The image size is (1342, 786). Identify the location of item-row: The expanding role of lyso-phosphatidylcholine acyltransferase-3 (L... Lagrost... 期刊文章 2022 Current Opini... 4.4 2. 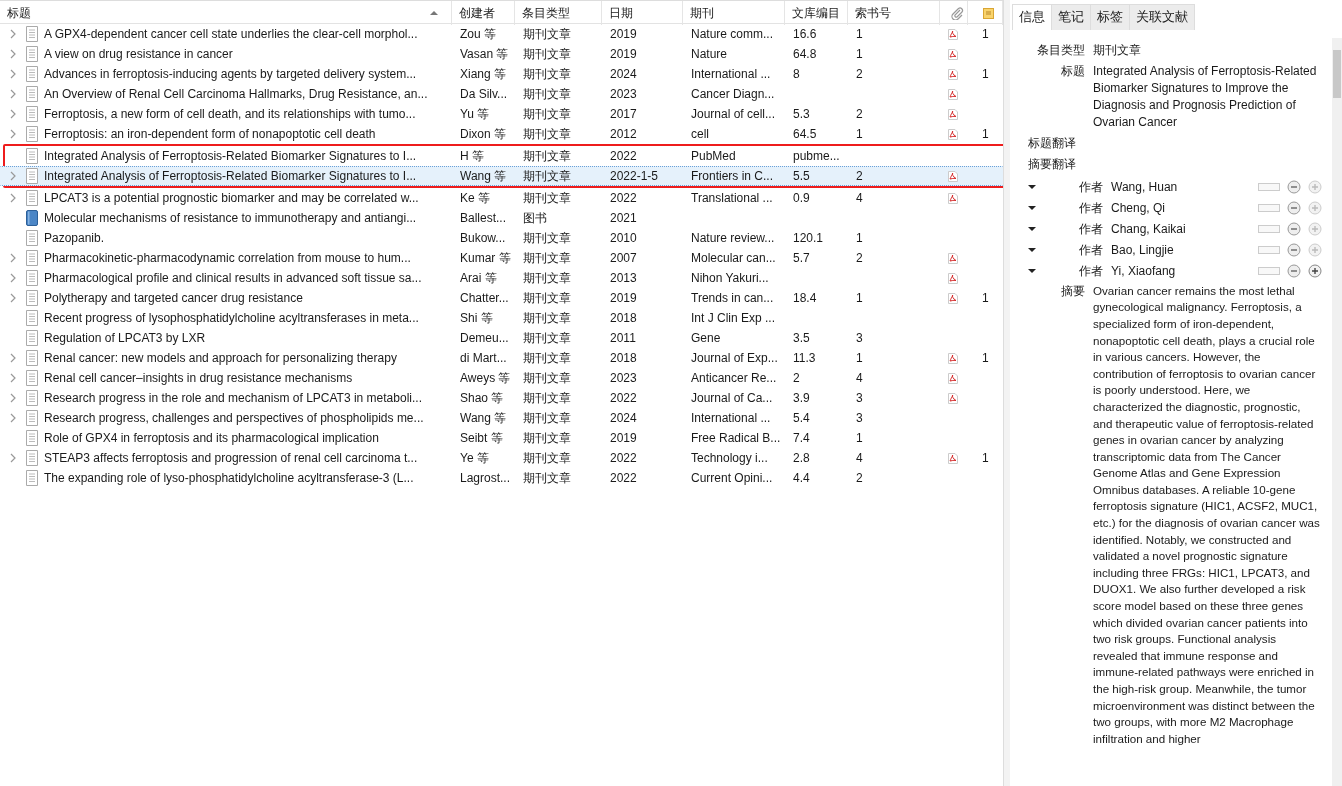
(501, 478).